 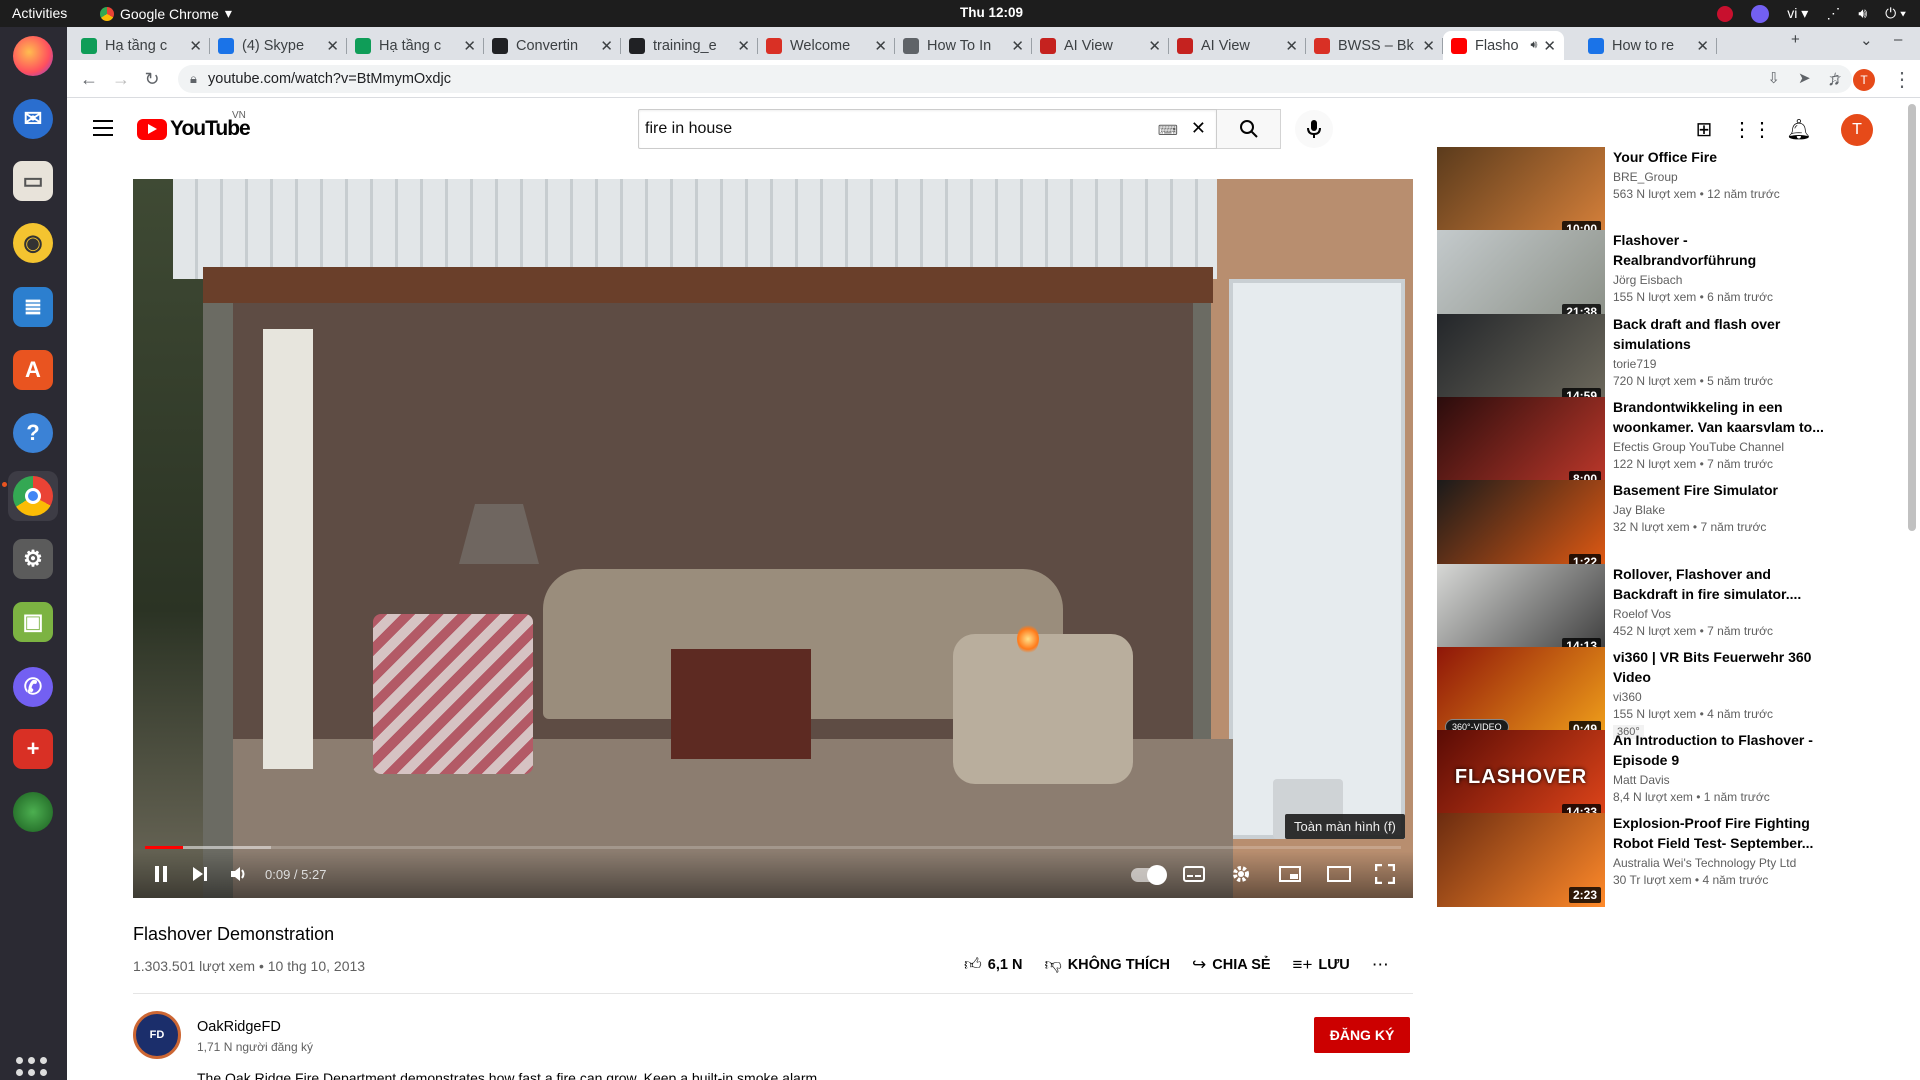 What do you see at coordinates (1521, 611) in the screenshot?
I see `recommendation-thumbnail: 14:13` at bounding box center [1521, 611].